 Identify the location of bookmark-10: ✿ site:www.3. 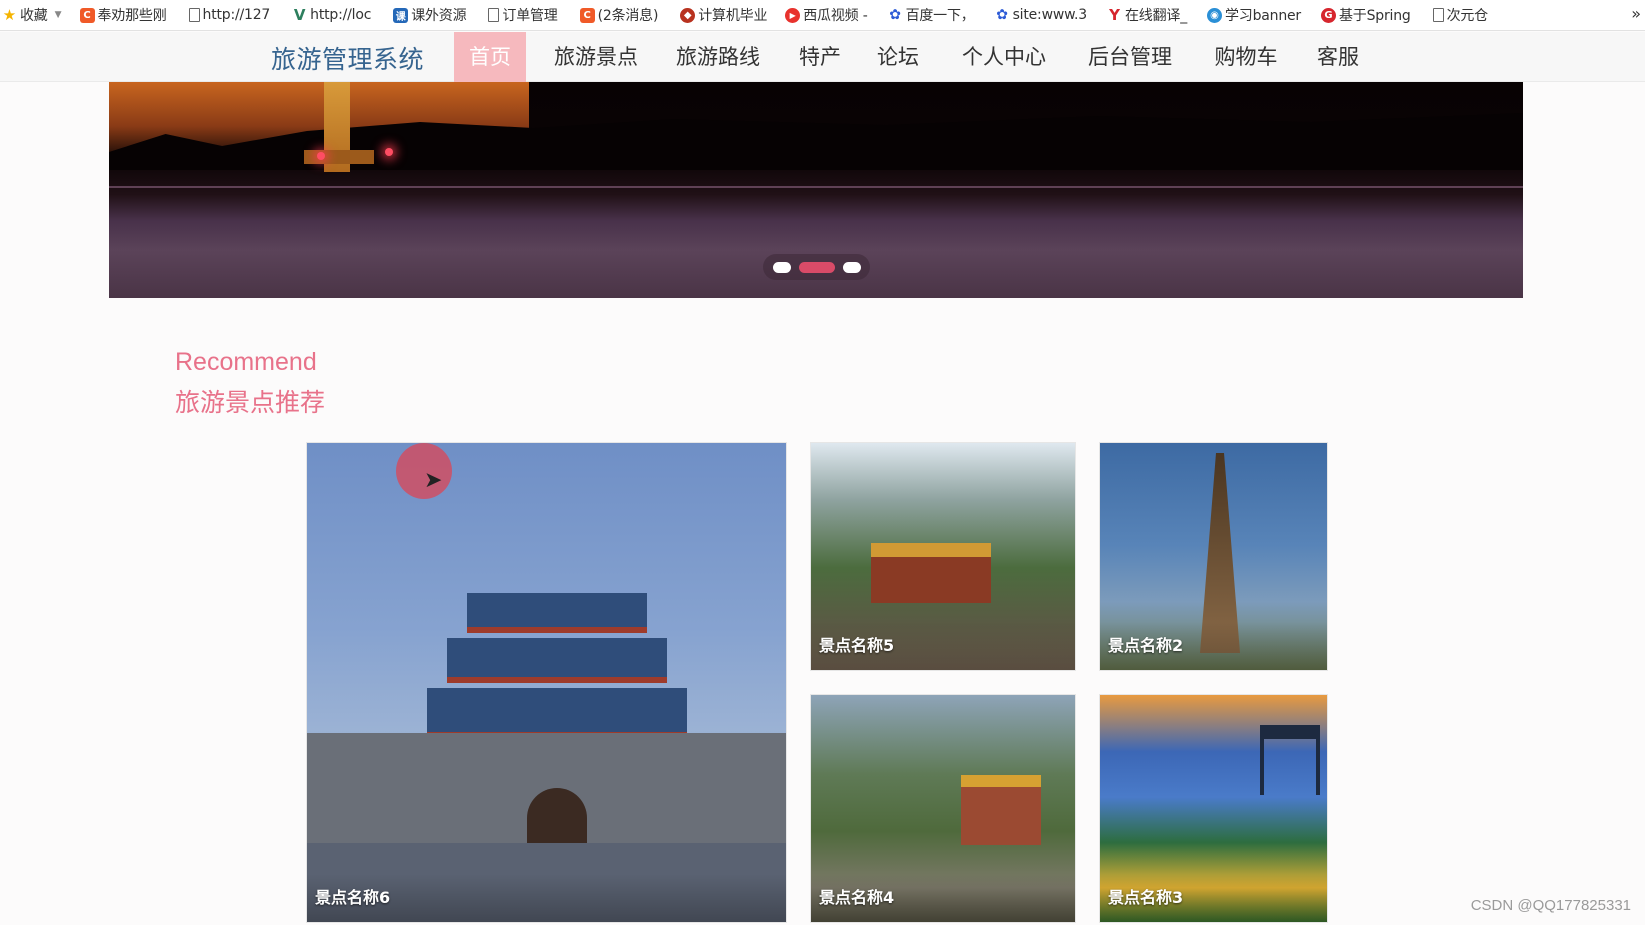
(1041, 15).